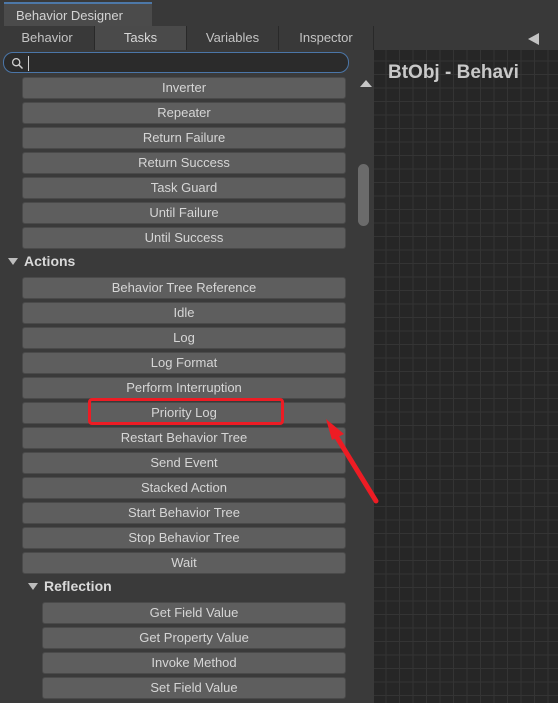 This screenshot has width=558, height=703. Describe the element at coordinates (184, 363) in the screenshot. I see `task-item: Log Format` at that location.